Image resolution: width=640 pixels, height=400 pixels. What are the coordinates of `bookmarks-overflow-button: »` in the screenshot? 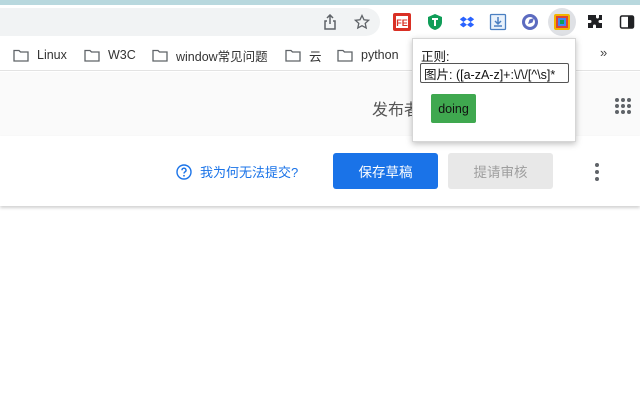 It's located at (603, 52).